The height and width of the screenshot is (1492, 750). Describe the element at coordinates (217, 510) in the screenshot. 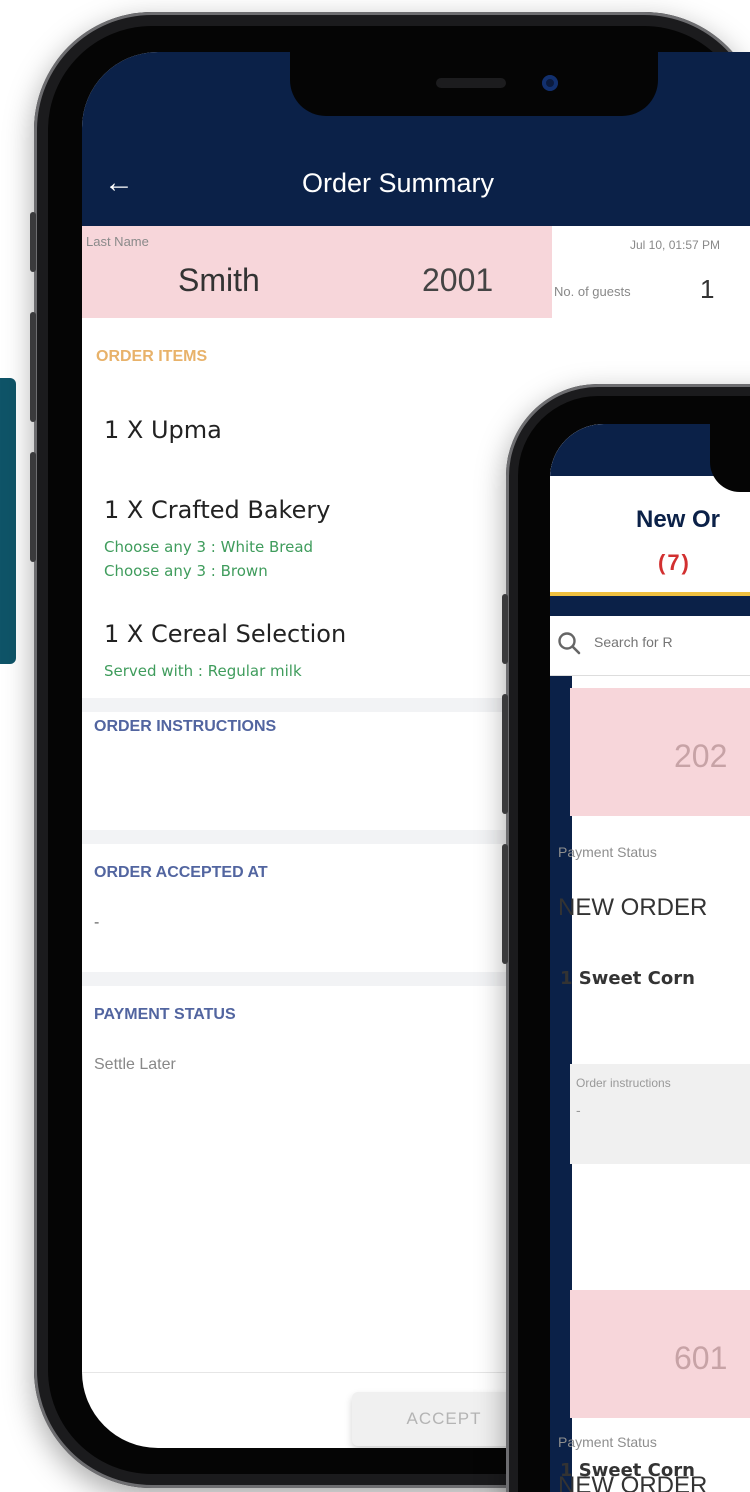

I see `order-item: 1 X Crafted Bakery` at that location.